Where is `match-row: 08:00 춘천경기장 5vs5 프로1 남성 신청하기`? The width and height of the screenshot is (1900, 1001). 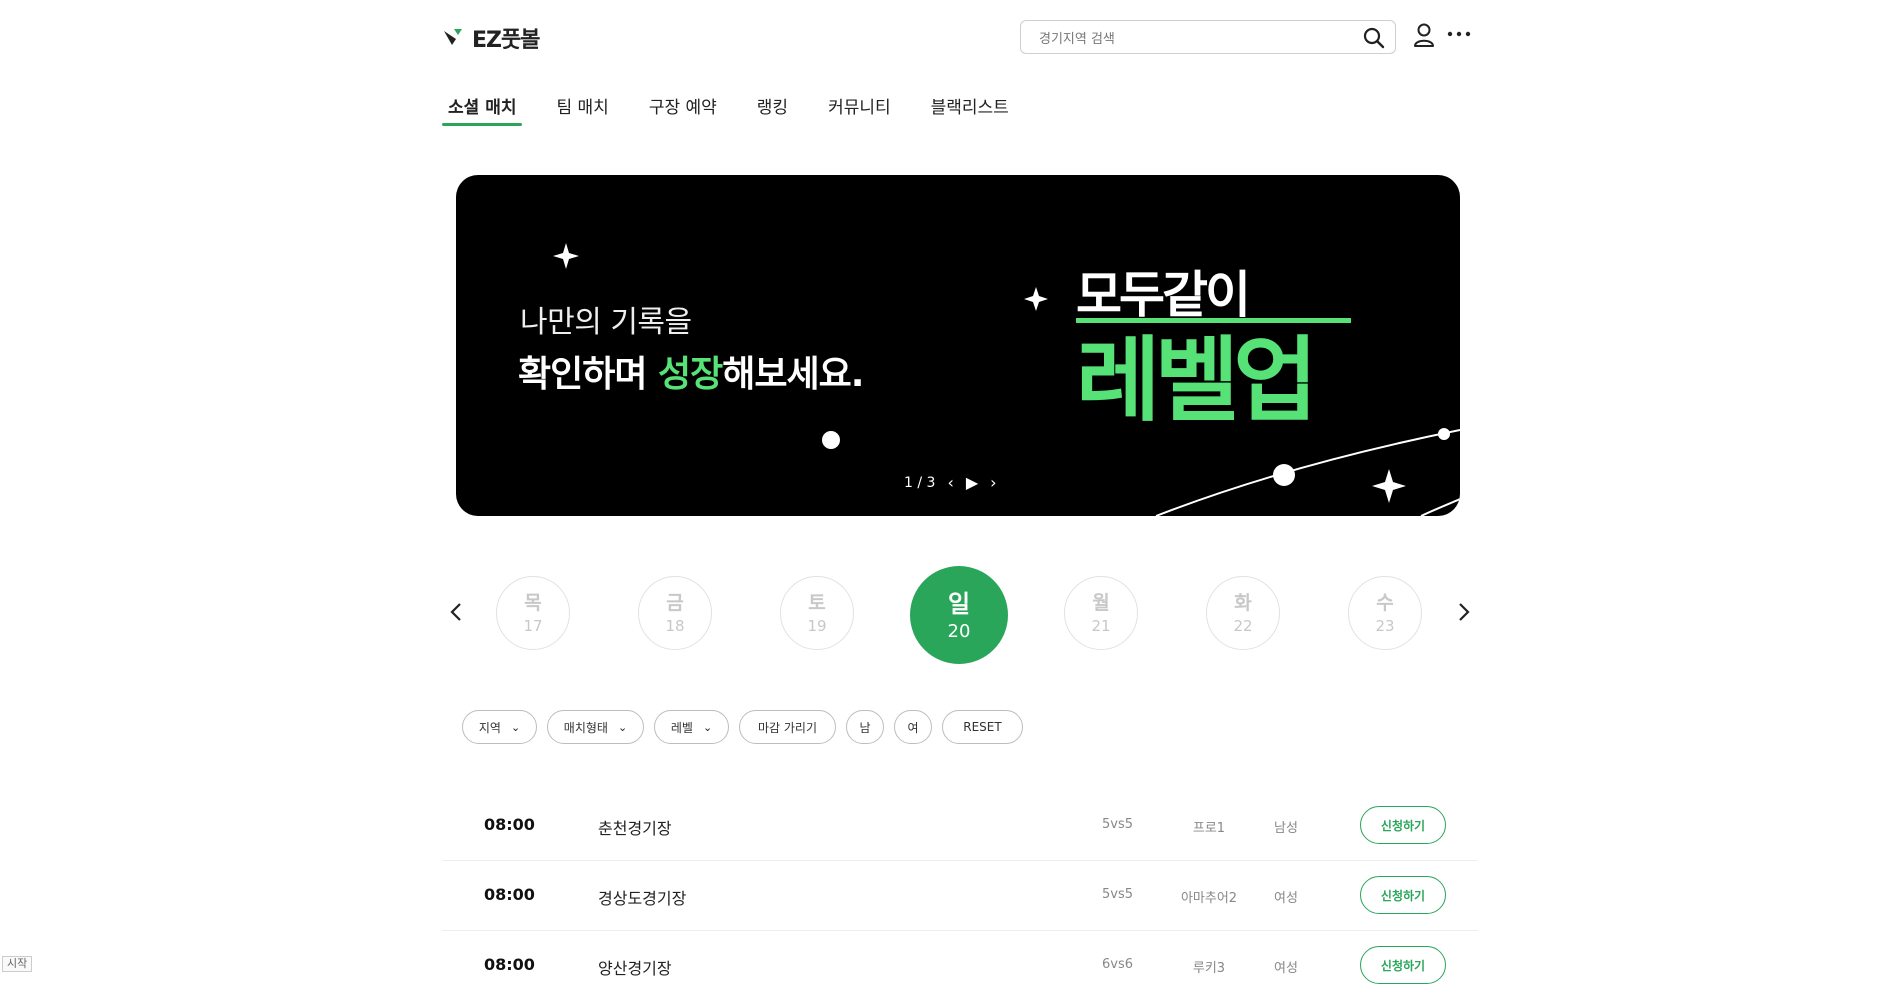 match-row: 08:00 춘천경기장 5vs5 프로1 남성 신청하기 is located at coordinates (960, 826).